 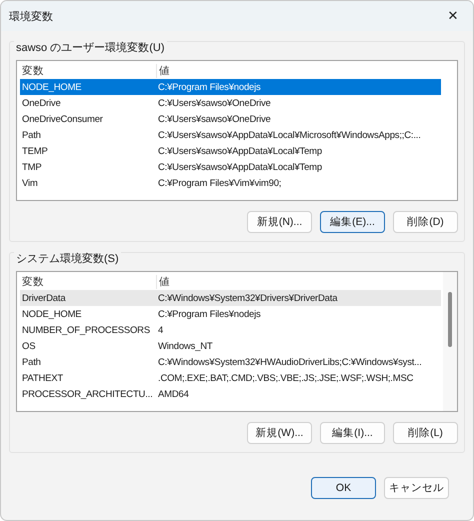 What do you see at coordinates (31, 17) in the screenshot?
I see `window-title: 環境変数` at bounding box center [31, 17].